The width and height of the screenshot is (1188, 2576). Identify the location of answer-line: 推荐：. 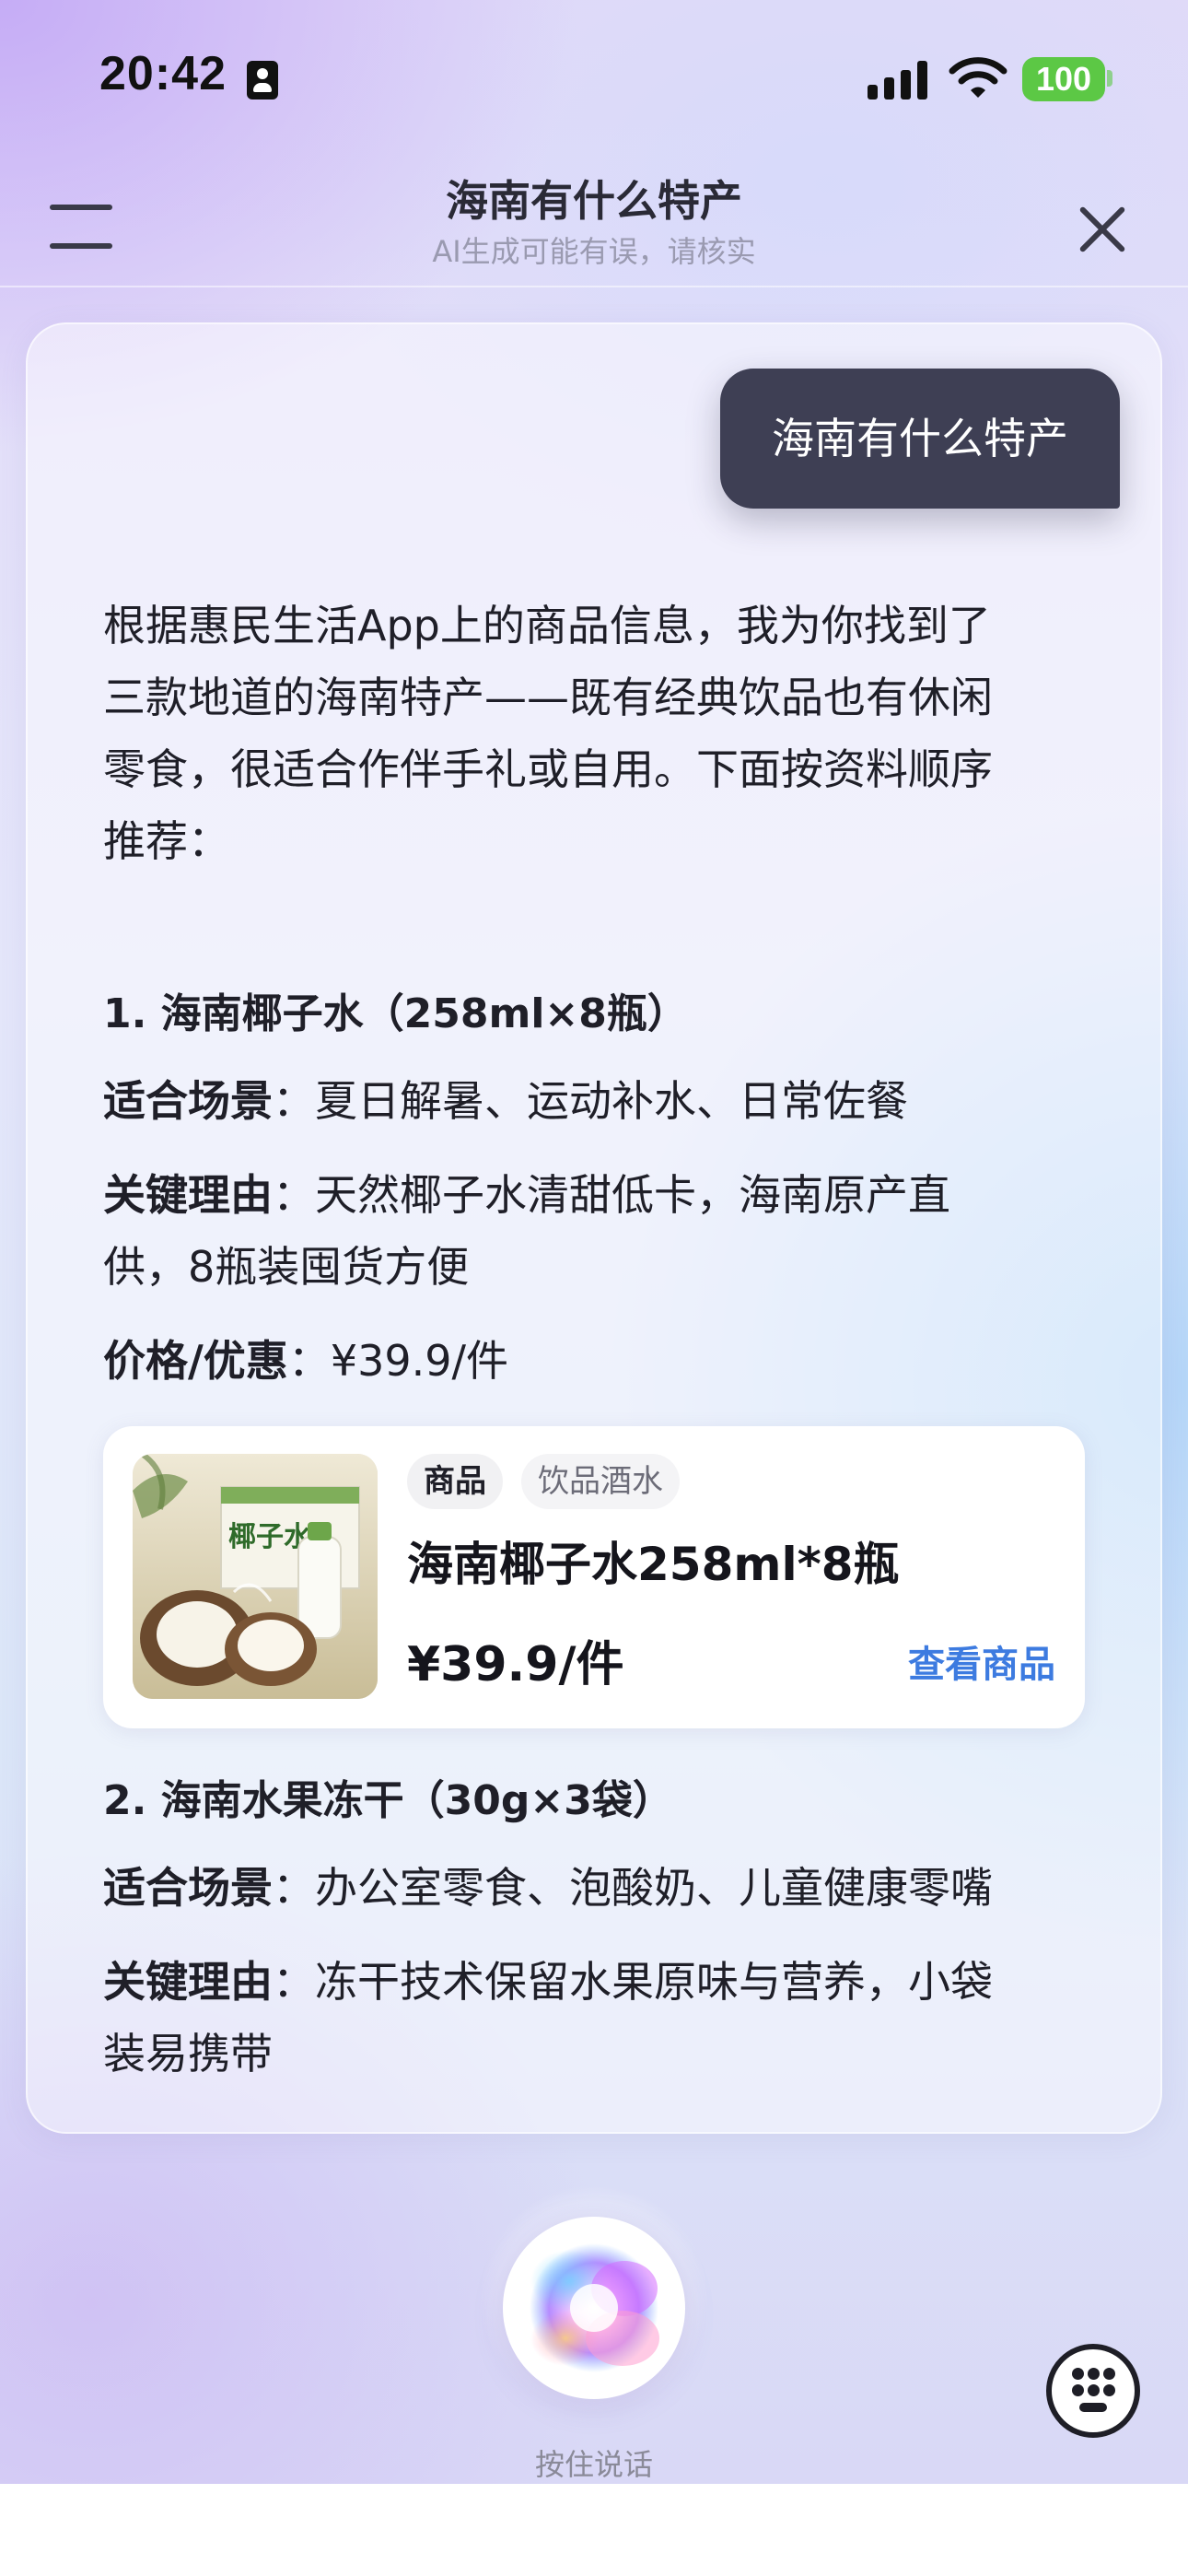
(166, 841).